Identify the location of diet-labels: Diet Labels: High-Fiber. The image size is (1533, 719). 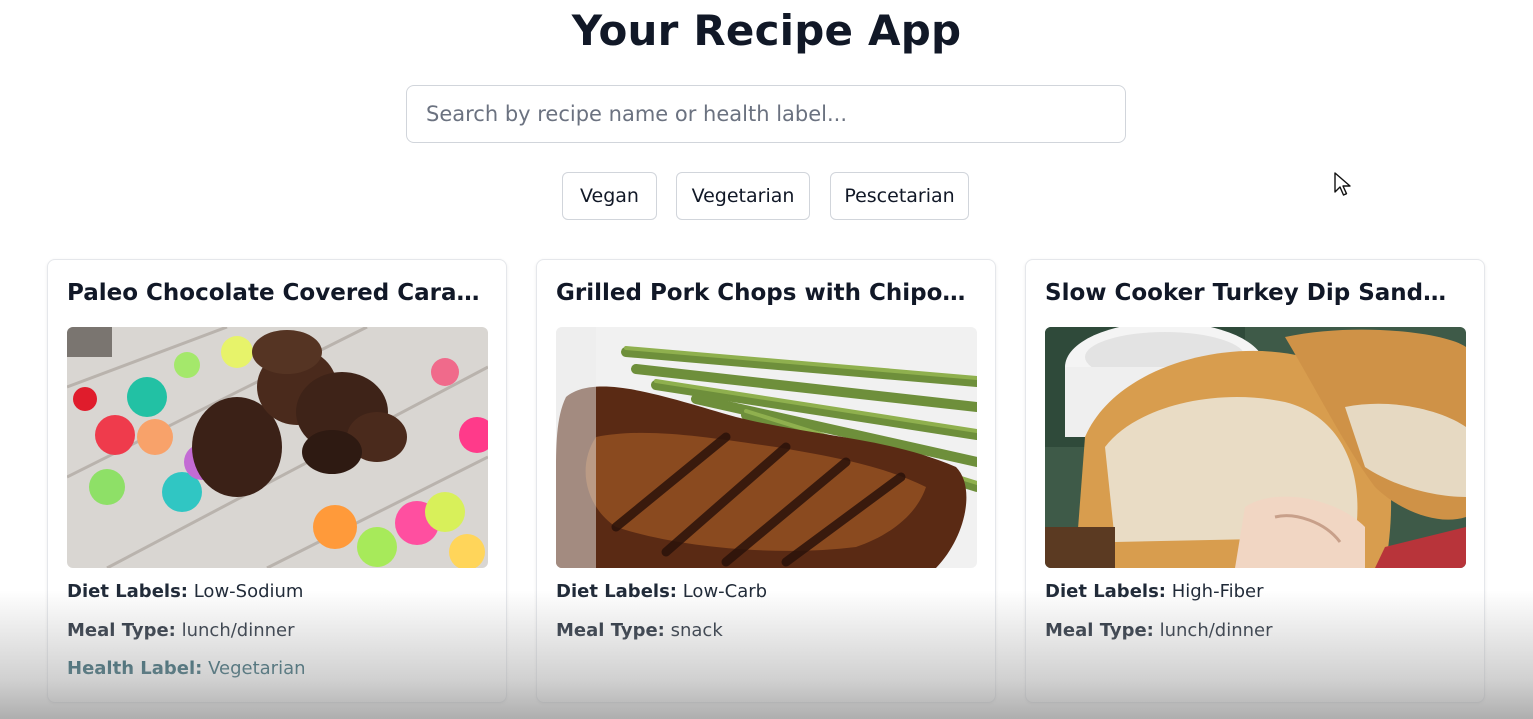
(1255, 591).